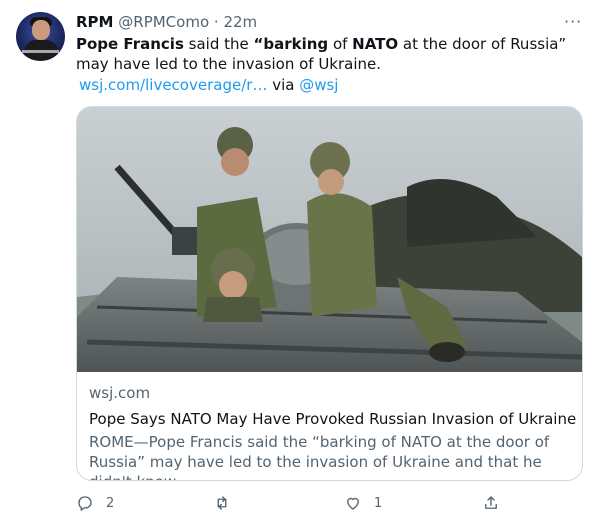 This screenshot has height=524, width=598. What do you see at coordinates (95, 503) in the screenshot?
I see `reply-button: 2` at bounding box center [95, 503].